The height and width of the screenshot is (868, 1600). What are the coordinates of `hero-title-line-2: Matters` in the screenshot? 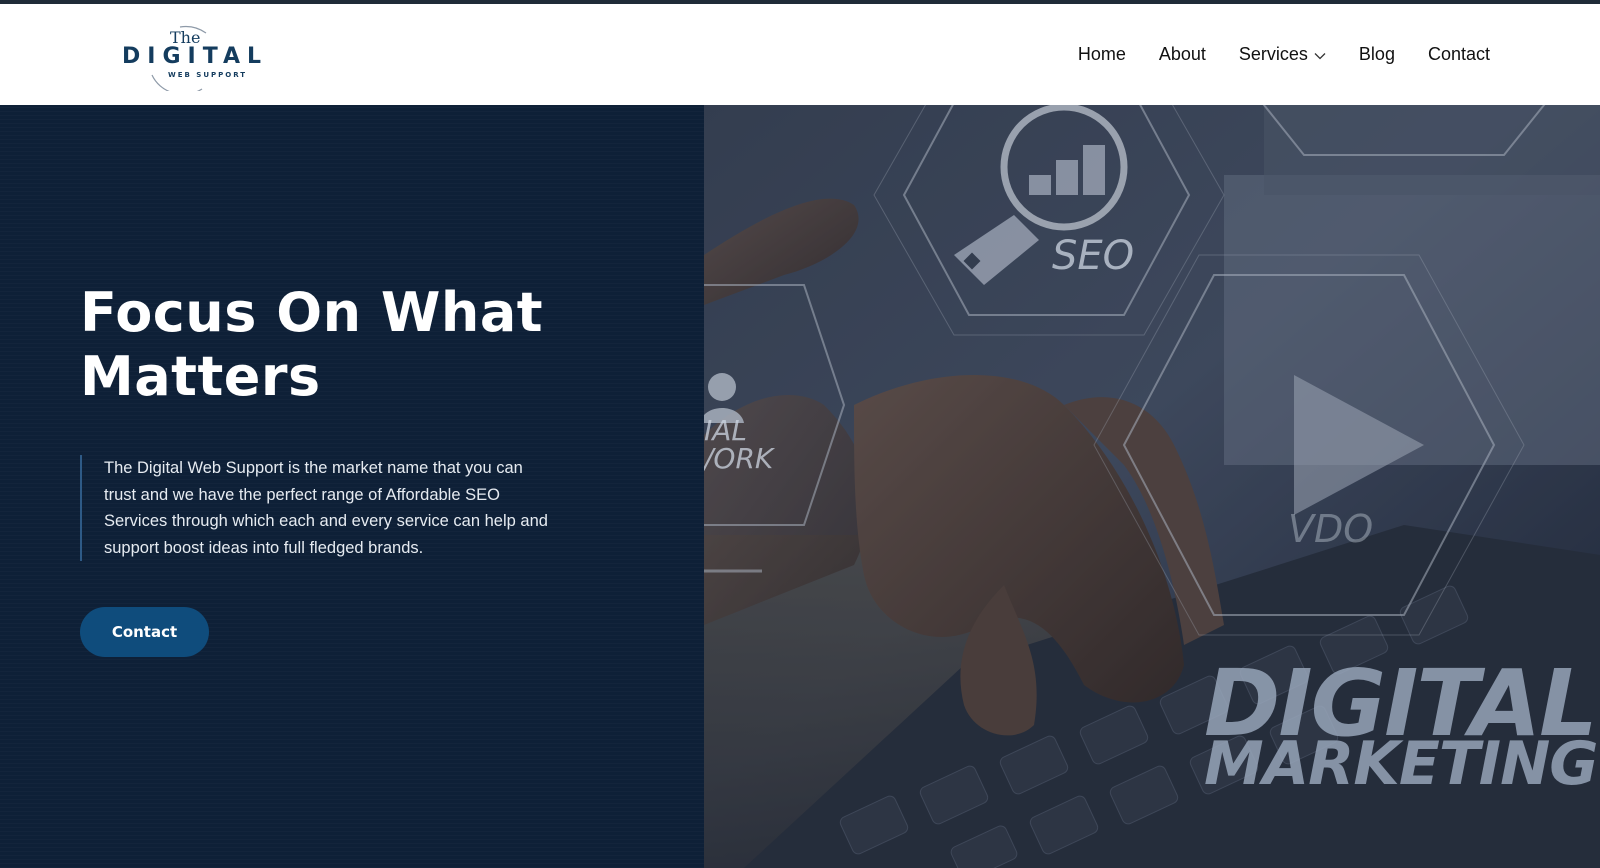 It's located at (200, 376).